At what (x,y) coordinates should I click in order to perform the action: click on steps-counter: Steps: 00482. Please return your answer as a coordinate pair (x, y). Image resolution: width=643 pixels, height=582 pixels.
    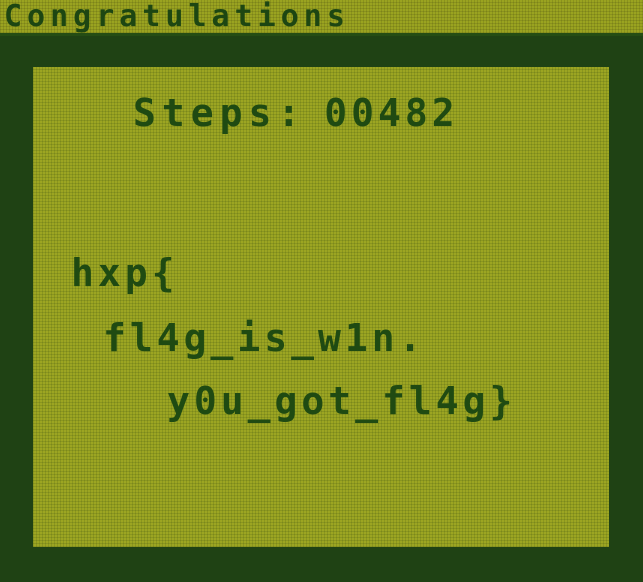
    Looking at the image, I should click on (296, 113).